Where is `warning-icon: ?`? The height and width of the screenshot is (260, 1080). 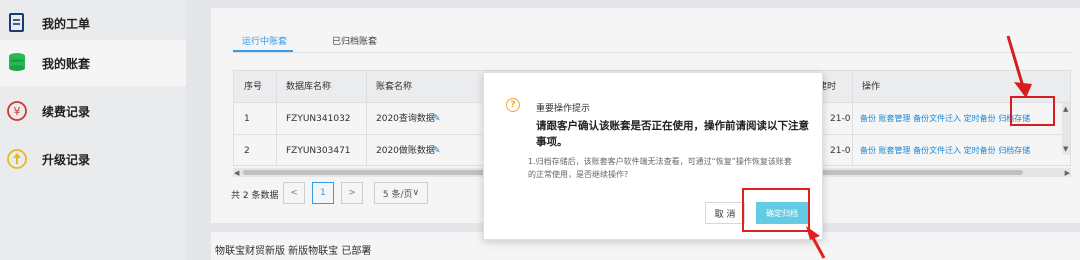 warning-icon: ? is located at coordinates (513, 105).